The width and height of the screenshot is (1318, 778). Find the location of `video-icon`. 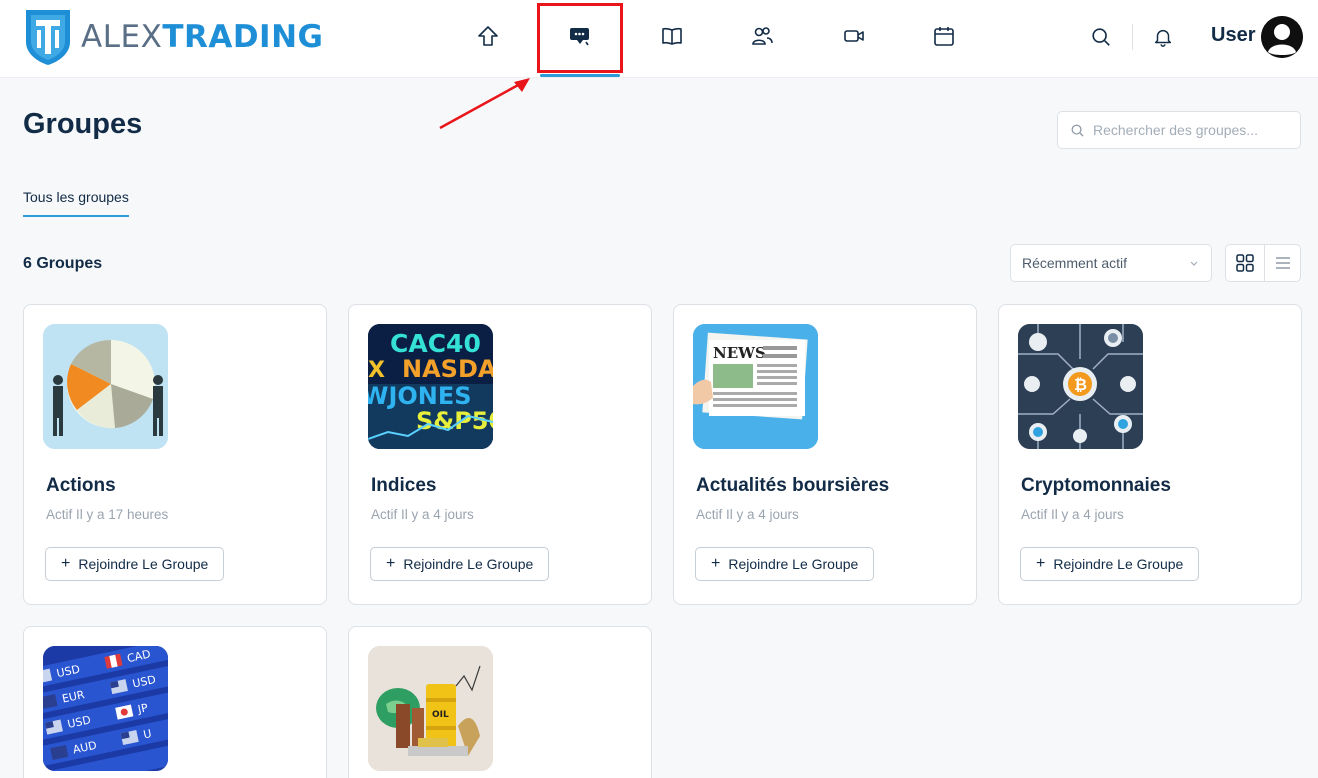

video-icon is located at coordinates (854, 36).